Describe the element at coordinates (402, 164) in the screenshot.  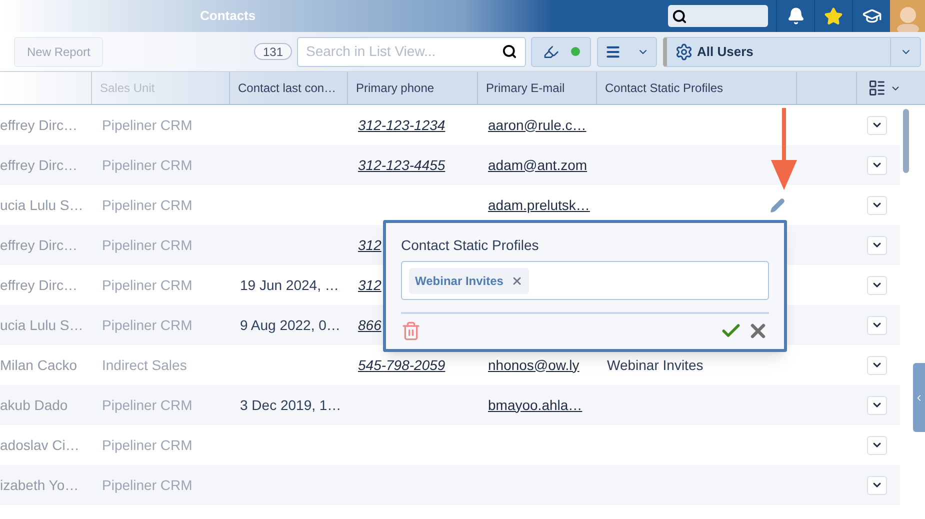
I see `phone-link: 312-123-4455` at that location.